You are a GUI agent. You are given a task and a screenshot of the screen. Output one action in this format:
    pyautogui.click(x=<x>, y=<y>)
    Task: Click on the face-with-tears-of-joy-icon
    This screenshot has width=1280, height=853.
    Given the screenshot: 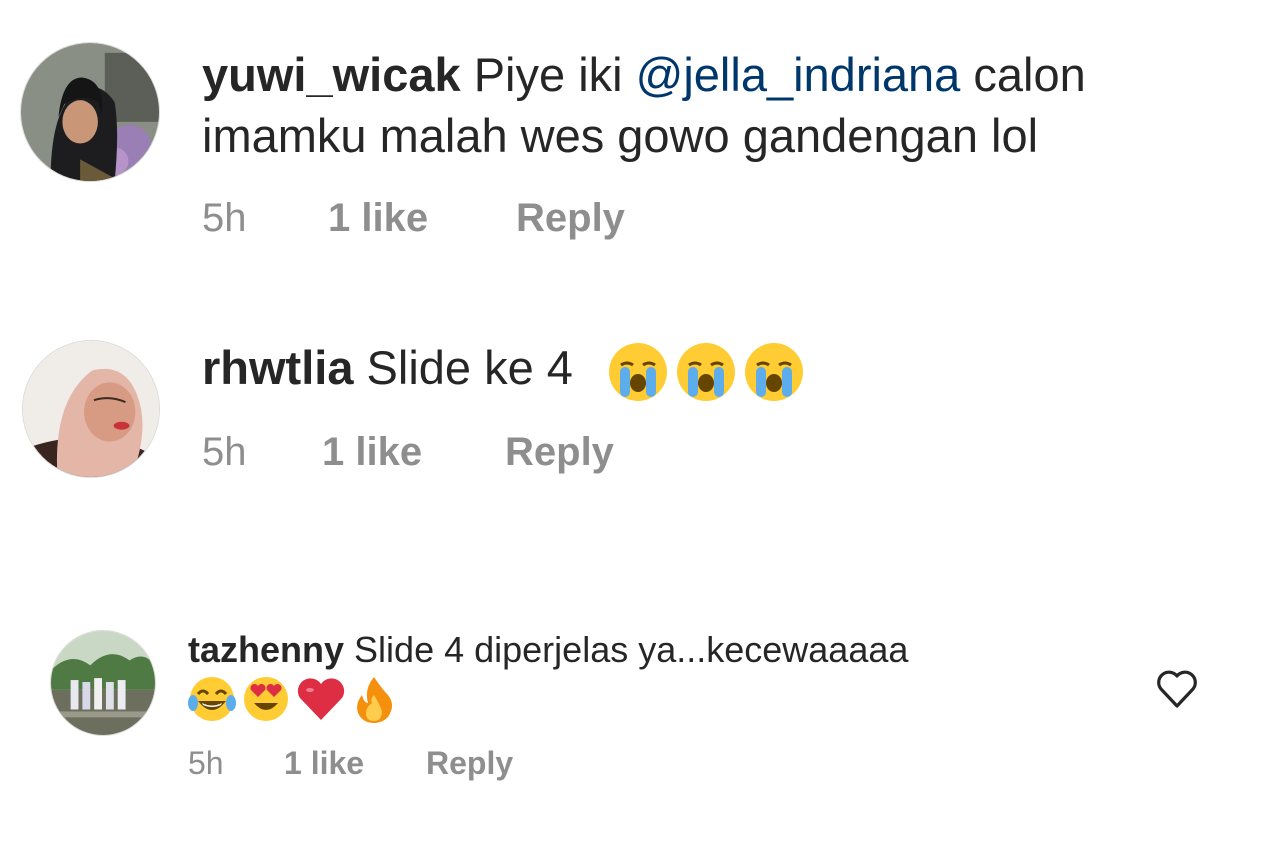 What is the action you would take?
    pyautogui.click(x=212, y=699)
    